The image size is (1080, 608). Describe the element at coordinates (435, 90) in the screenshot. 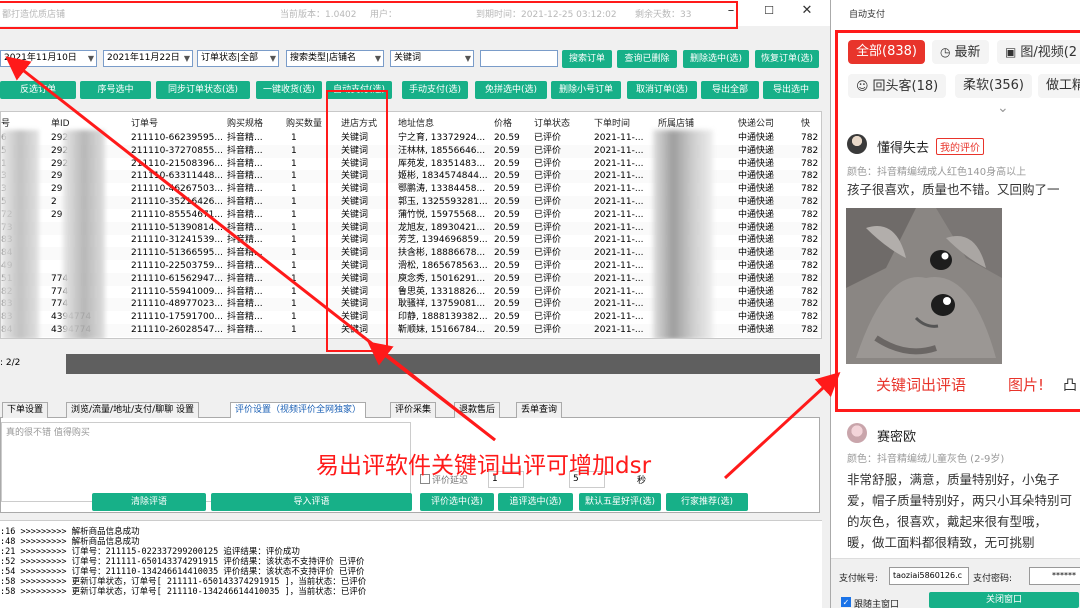

I see `manual-pay-button: 手动支付(选)` at that location.